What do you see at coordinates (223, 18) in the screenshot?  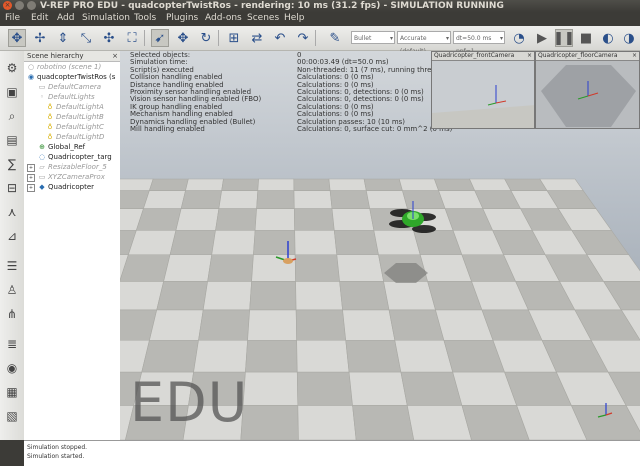 I see `menu-addons: Add-ons` at bounding box center [223, 18].